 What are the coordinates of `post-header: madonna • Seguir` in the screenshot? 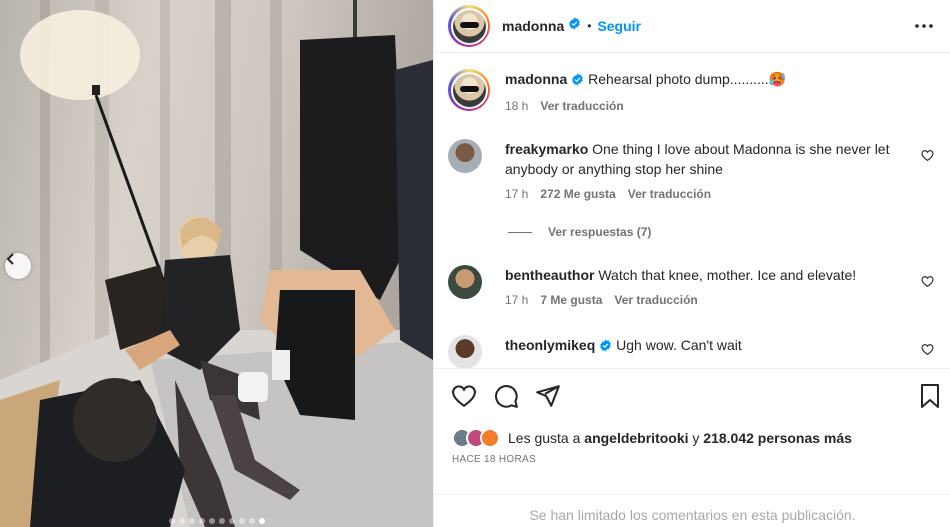 It's located at (692, 26).